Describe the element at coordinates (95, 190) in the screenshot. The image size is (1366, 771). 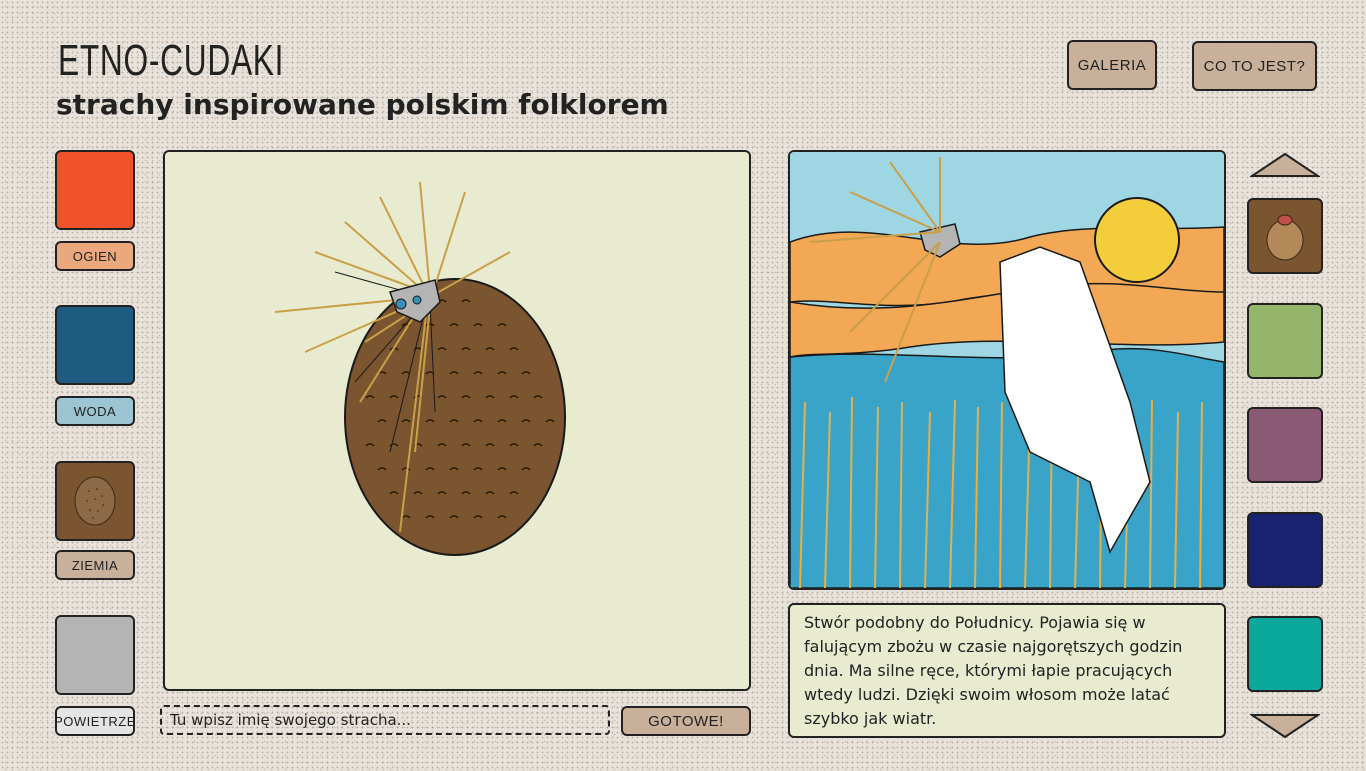
I see `swatch-fire` at that location.